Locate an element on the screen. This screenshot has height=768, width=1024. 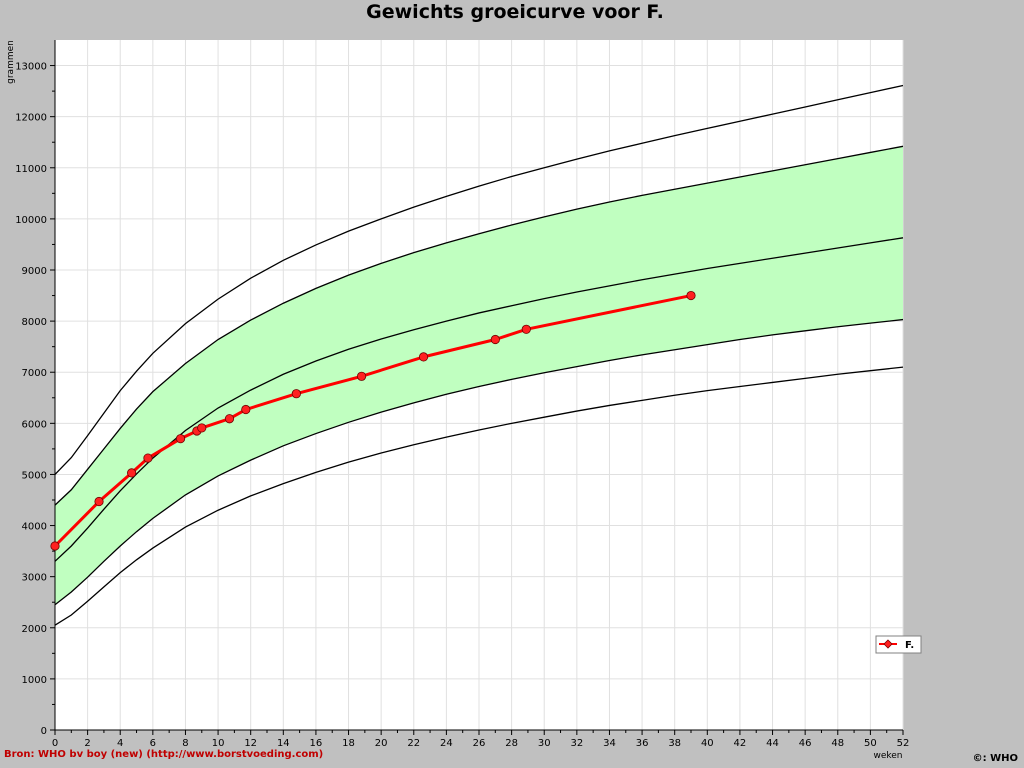
x-tick-label: 18 is located at coordinates (348, 743).